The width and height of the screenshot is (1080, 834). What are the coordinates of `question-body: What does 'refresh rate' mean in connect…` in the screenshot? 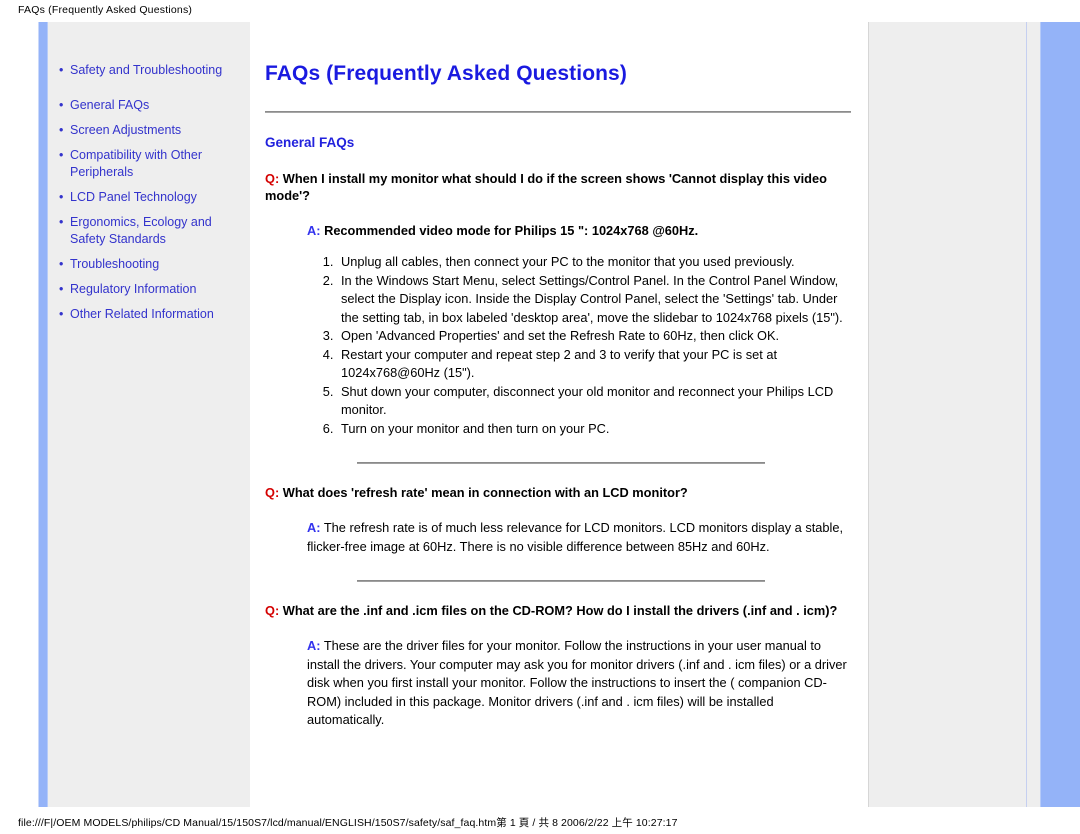 It's located at (485, 492).